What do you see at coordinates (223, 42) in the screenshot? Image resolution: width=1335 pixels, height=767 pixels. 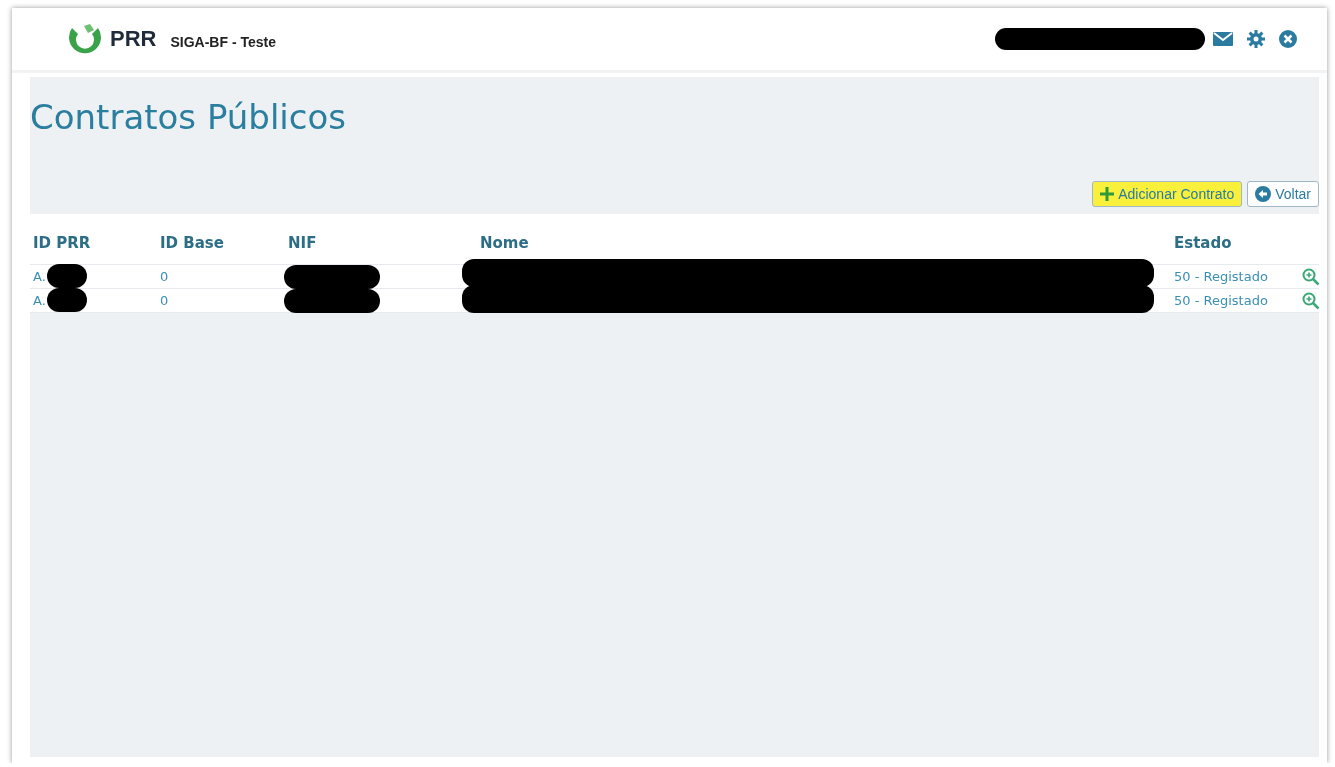 I see `app-title: SIGA-BF - Teste` at bounding box center [223, 42].